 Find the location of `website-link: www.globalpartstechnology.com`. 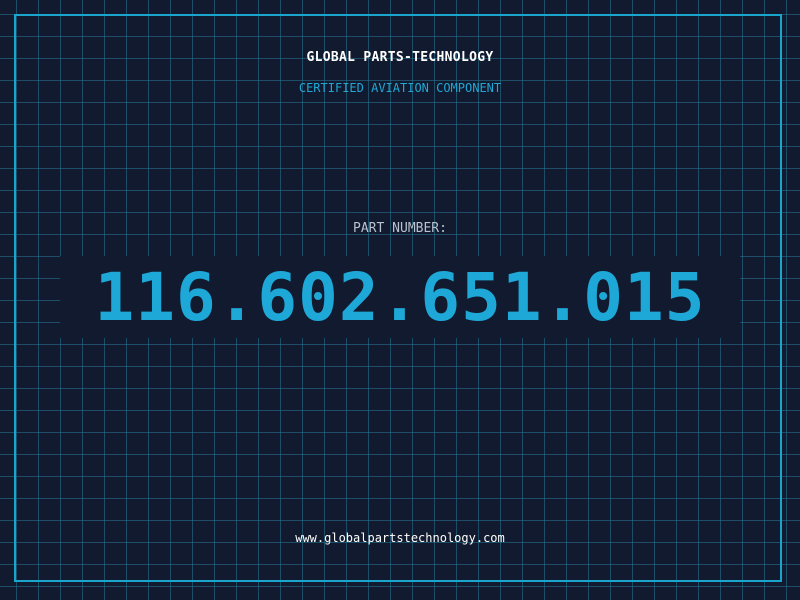

website-link: www.globalpartstechnology.com is located at coordinates (400, 538).